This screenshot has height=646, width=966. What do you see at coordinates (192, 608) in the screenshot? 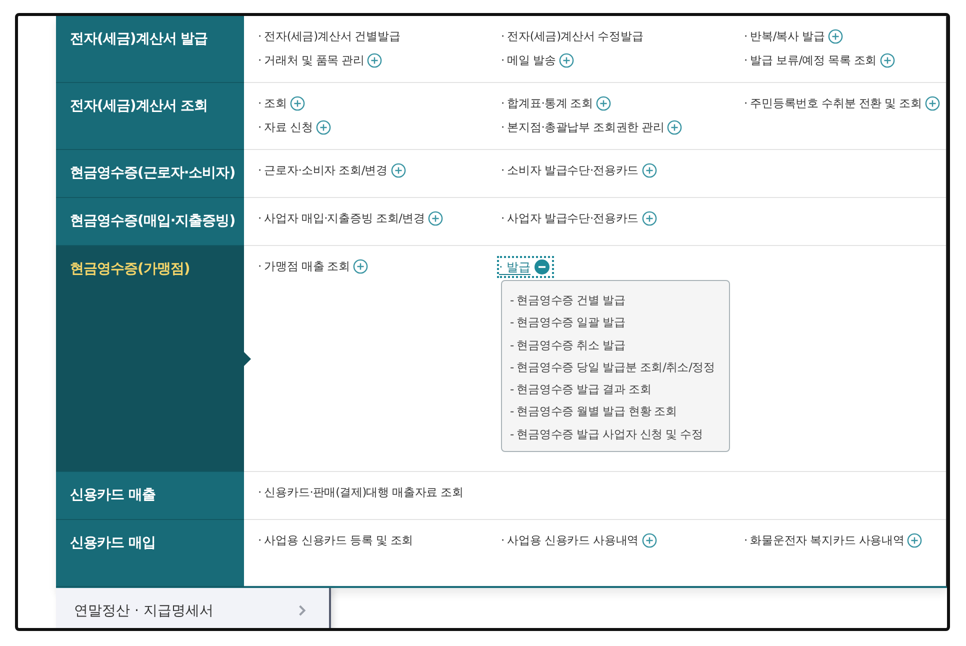
I see `sidebar-item: 연말정산 · 지급명세서` at bounding box center [192, 608].